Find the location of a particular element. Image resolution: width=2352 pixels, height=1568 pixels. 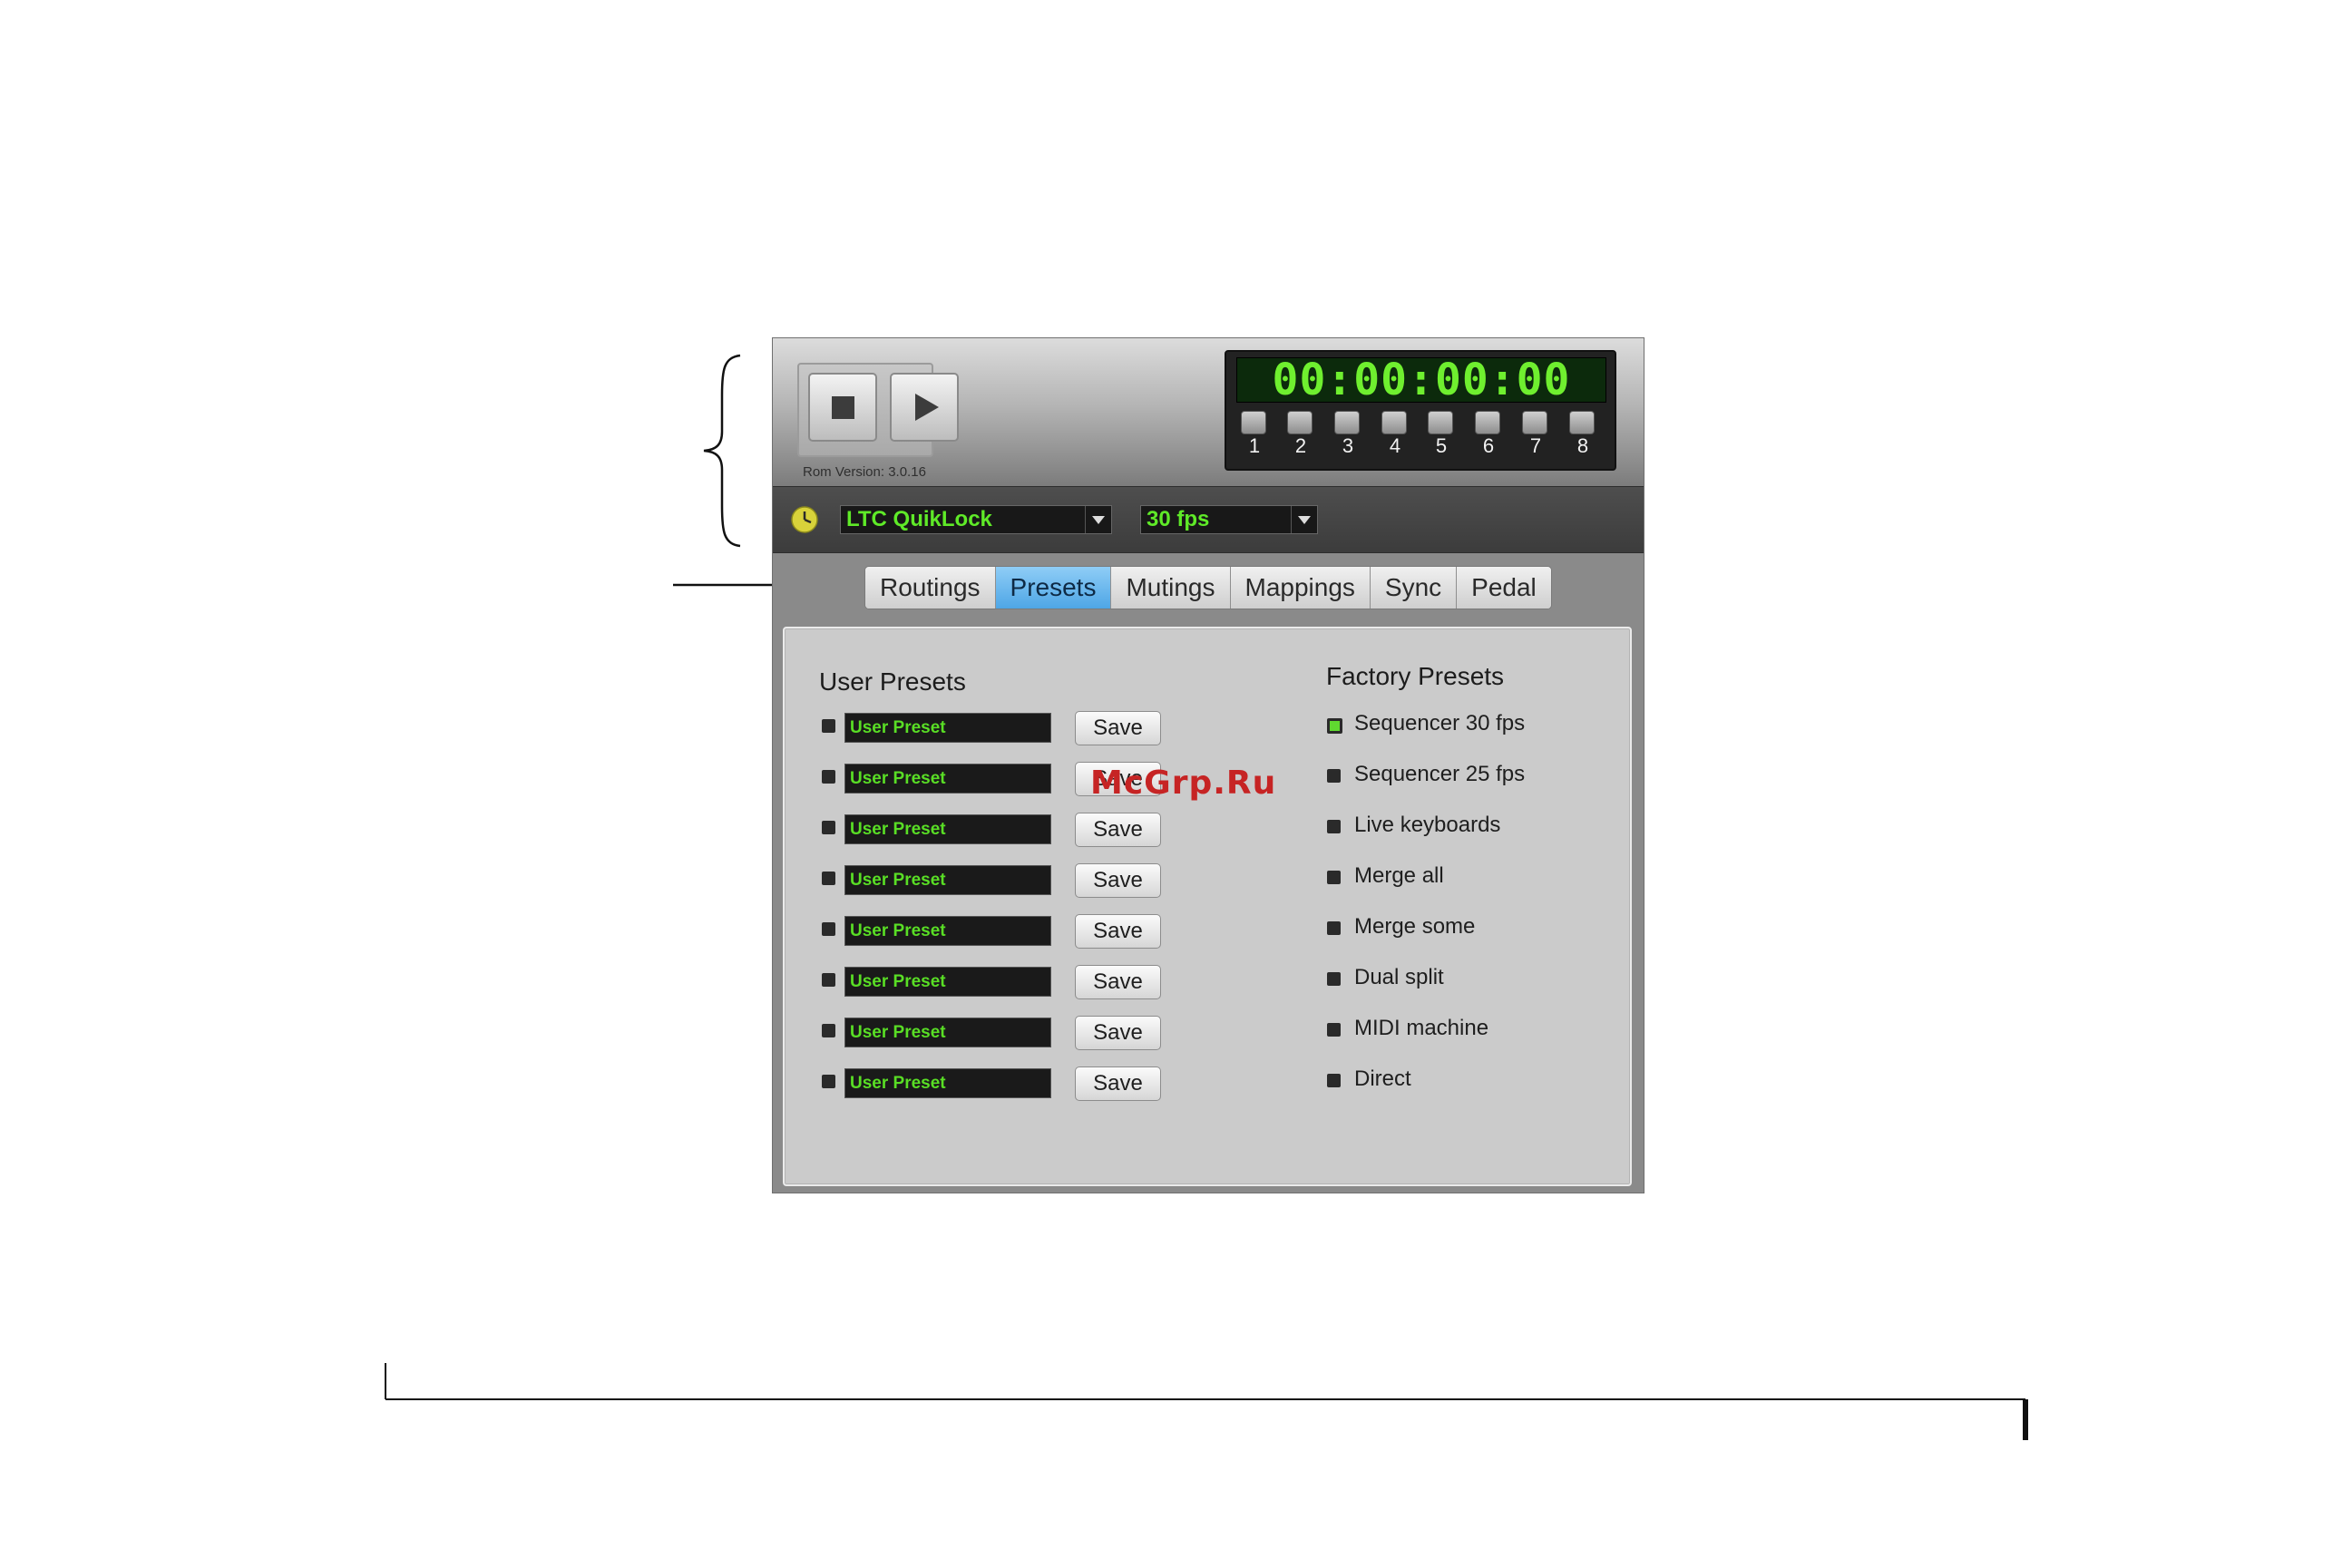

port-number: 7 is located at coordinates (1536, 445).